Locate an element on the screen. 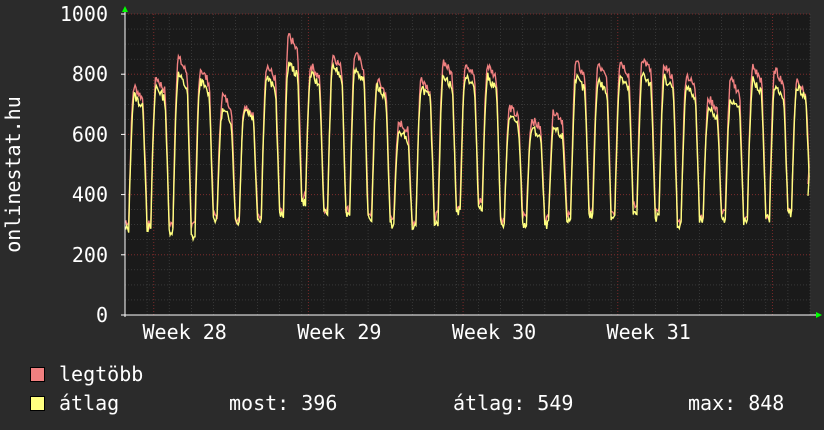  stat-atlag: átlag: 549 is located at coordinates (513, 403).